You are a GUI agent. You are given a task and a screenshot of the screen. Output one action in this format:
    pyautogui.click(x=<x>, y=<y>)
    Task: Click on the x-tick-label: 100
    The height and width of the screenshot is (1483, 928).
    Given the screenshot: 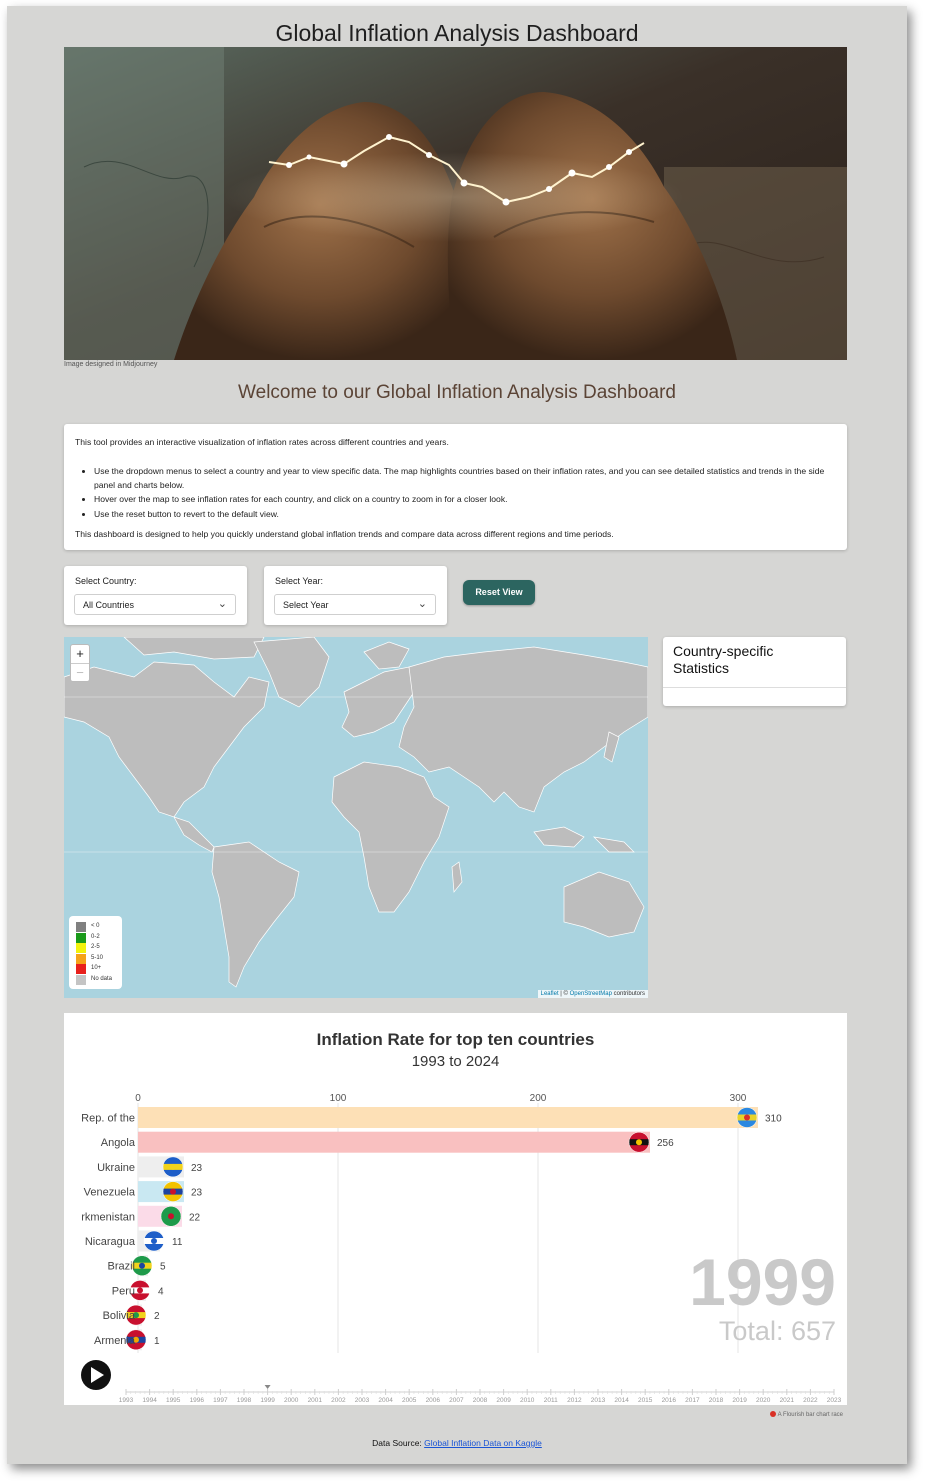 What is the action you would take?
    pyautogui.click(x=338, y=1098)
    